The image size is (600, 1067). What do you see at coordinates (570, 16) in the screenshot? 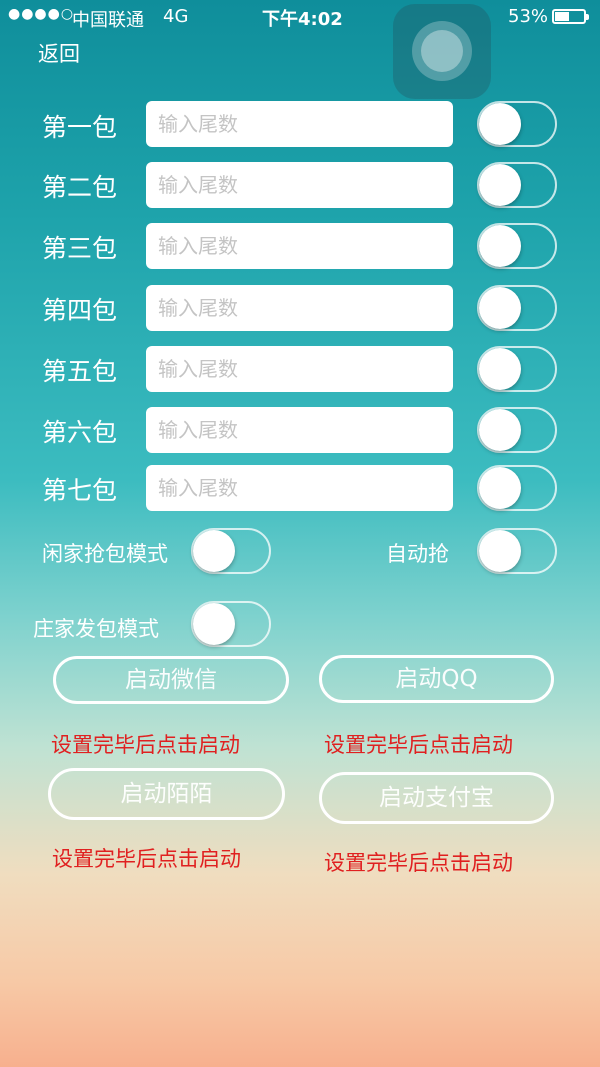
I see `battery-icon` at bounding box center [570, 16].